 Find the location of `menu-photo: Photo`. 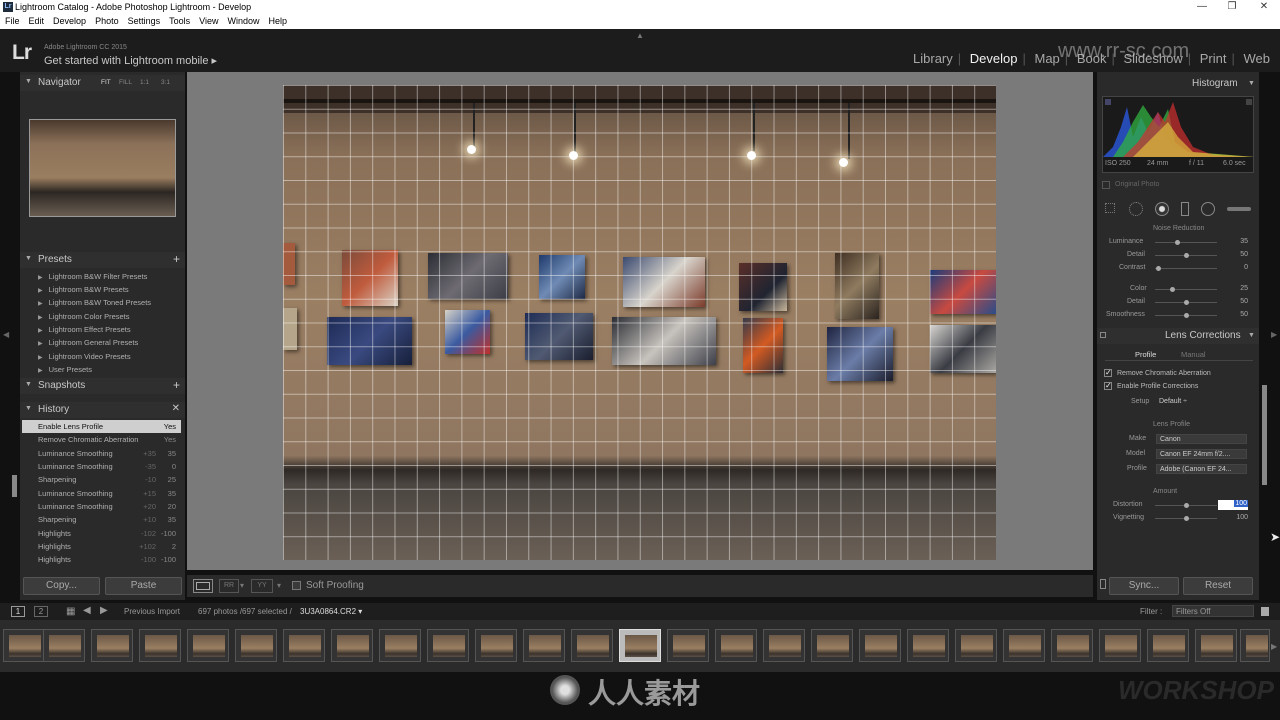

menu-photo: Photo is located at coordinates (106, 20).